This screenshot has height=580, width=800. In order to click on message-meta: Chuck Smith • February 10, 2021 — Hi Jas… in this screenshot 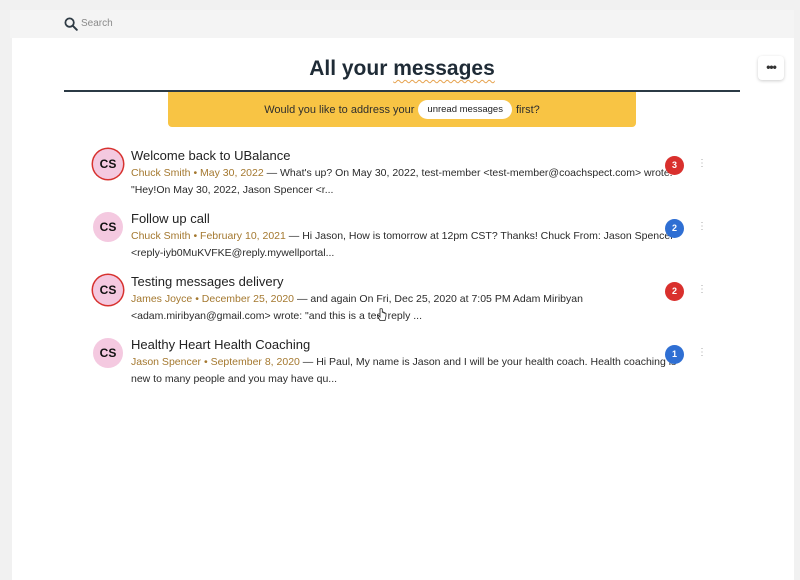, I will do `click(402, 236)`.